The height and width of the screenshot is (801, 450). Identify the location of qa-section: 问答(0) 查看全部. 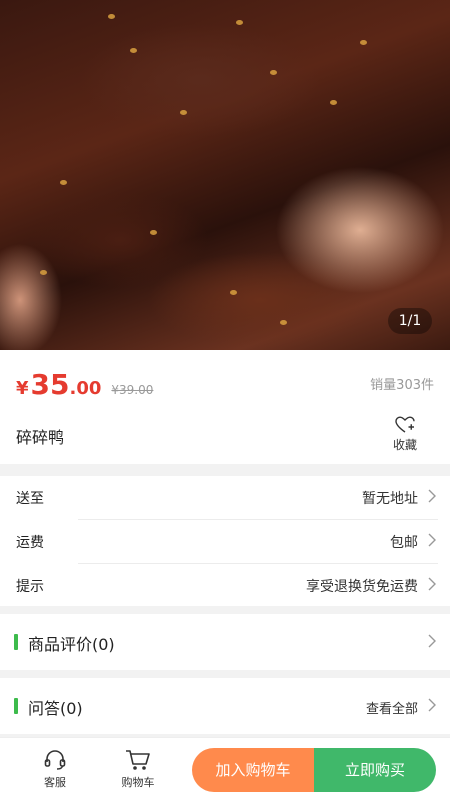
(225, 706).